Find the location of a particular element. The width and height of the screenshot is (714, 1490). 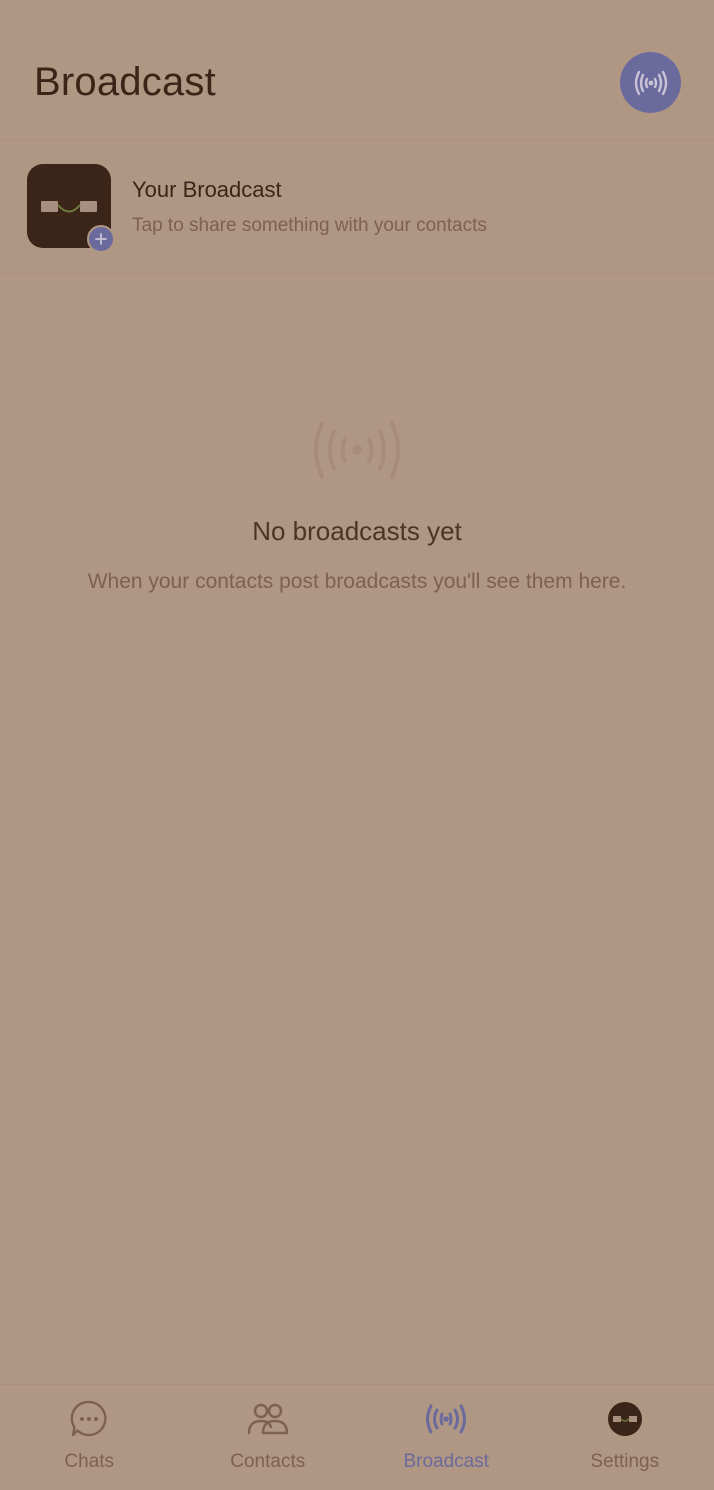

page-title: Broadcast is located at coordinates (125, 82).